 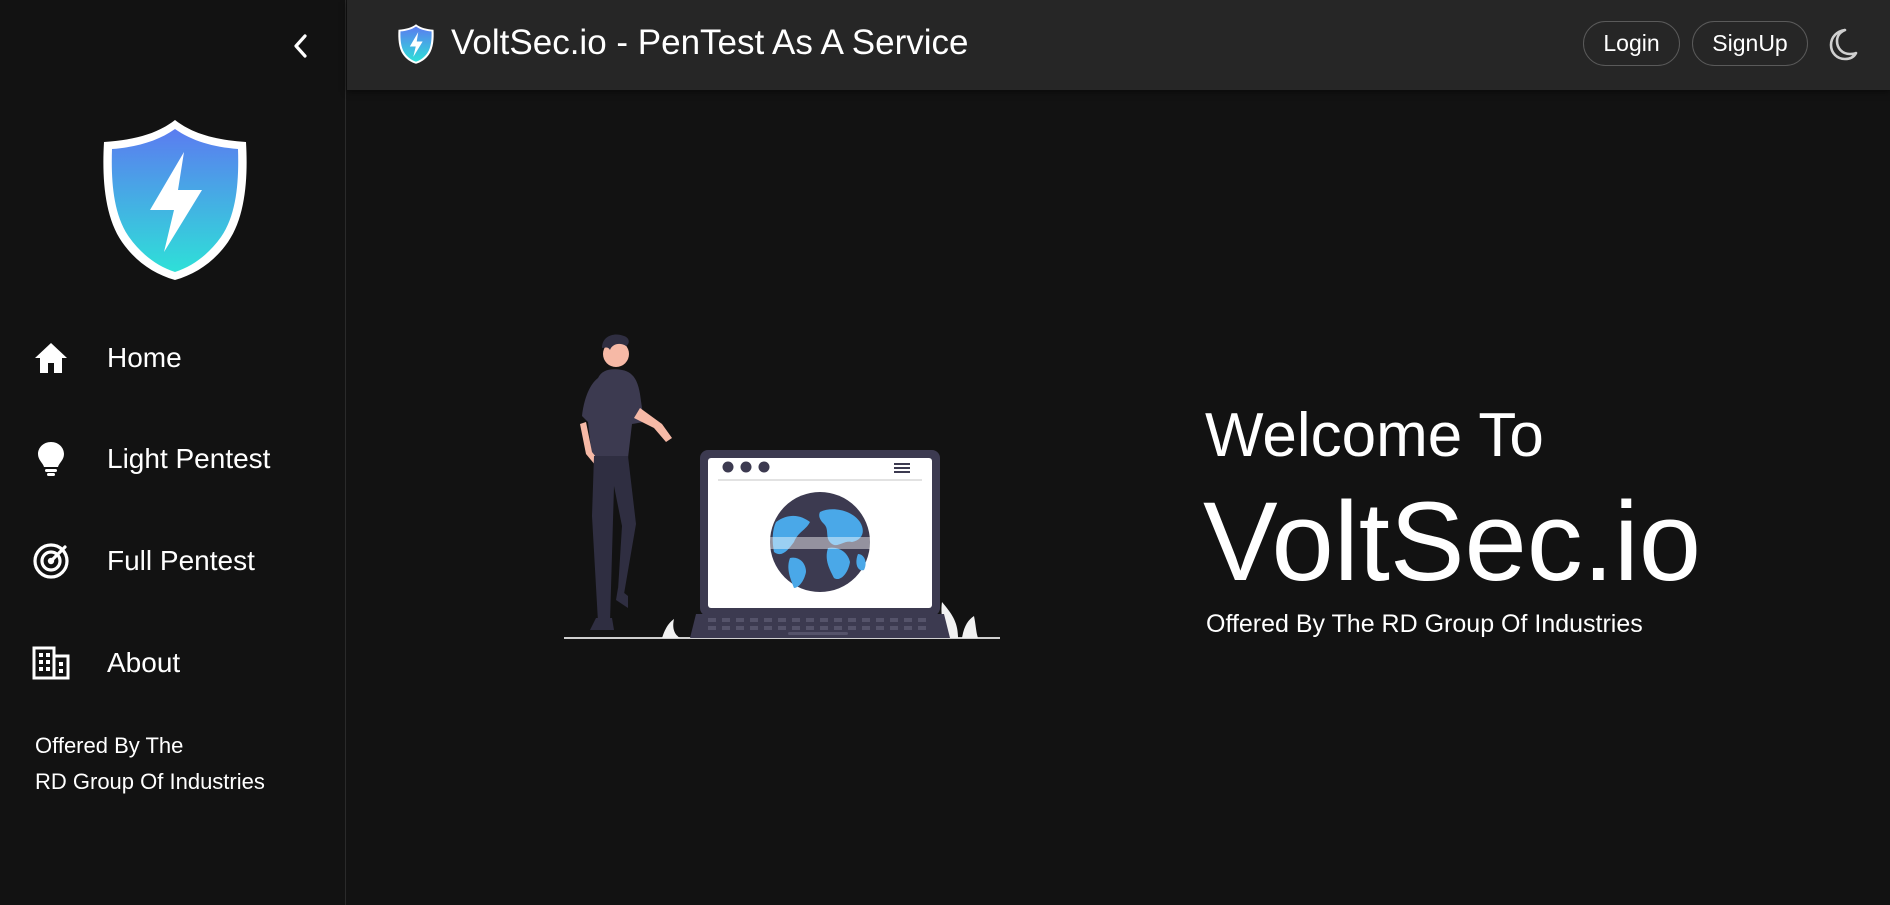 What do you see at coordinates (1750, 43) in the screenshot?
I see `signup-button: SignUp` at bounding box center [1750, 43].